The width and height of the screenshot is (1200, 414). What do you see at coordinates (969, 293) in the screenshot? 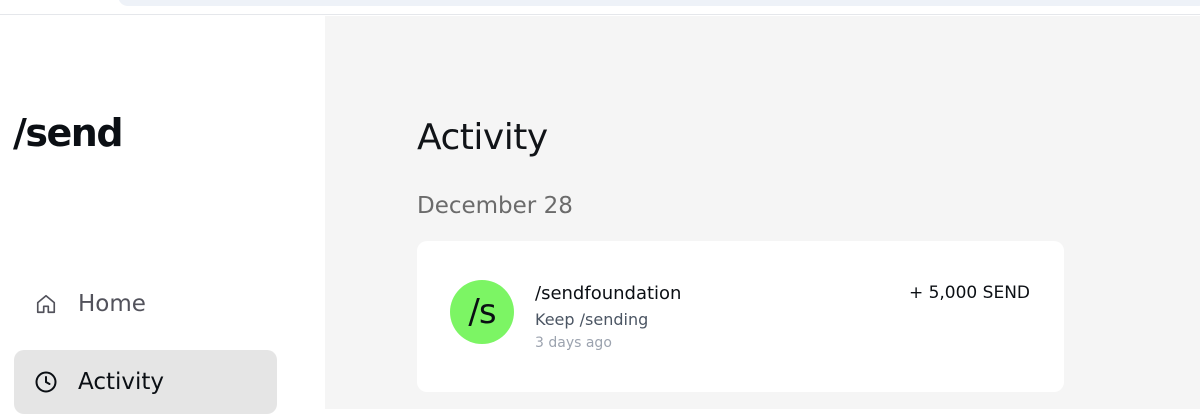
I see `transaction-amount: + 5,000 SEND` at bounding box center [969, 293].